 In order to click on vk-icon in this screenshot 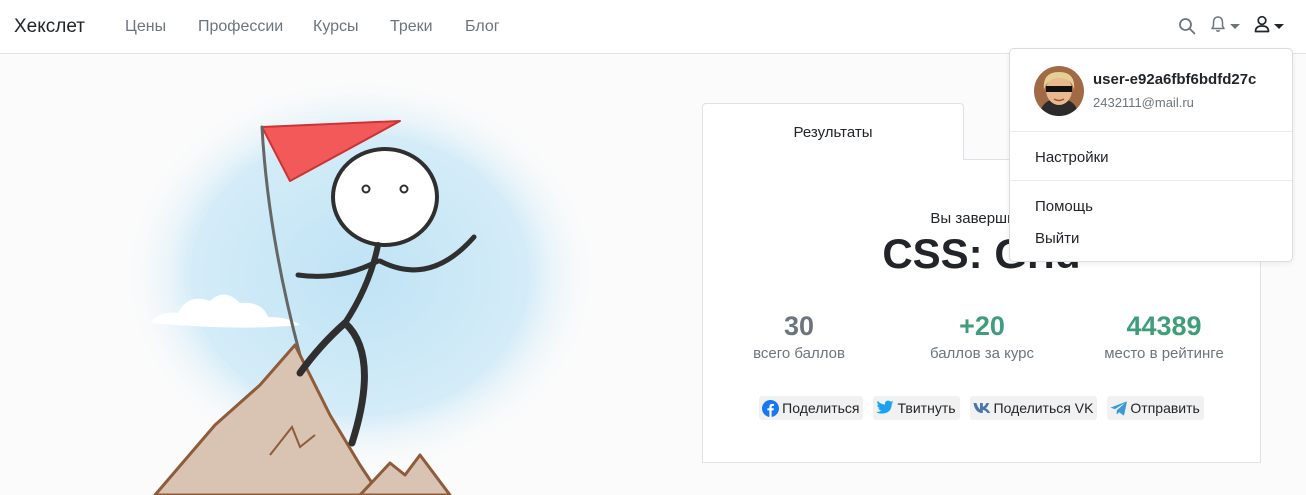, I will do `click(982, 408)`.